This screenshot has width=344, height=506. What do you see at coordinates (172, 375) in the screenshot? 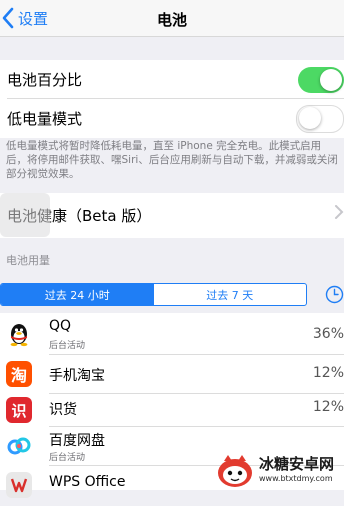
I see `list-item: 淘 手机淘宝 12%` at bounding box center [172, 375].